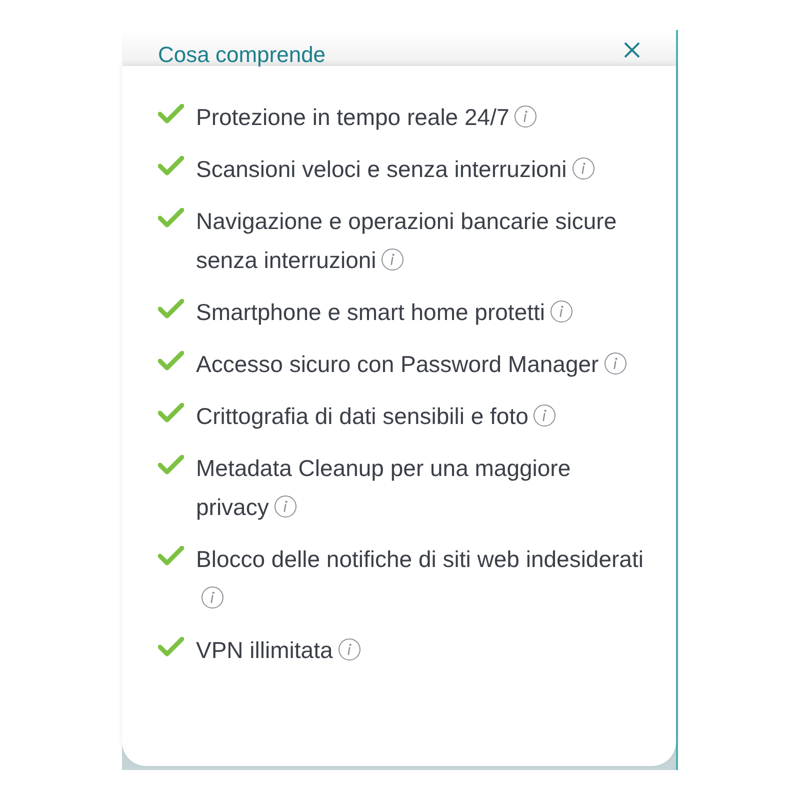 The height and width of the screenshot is (800, 800). Describe the element at coordinates (421, 364) in the screenshot. I see `feature-text: Accesso sicuro con Password Manager` at that location.